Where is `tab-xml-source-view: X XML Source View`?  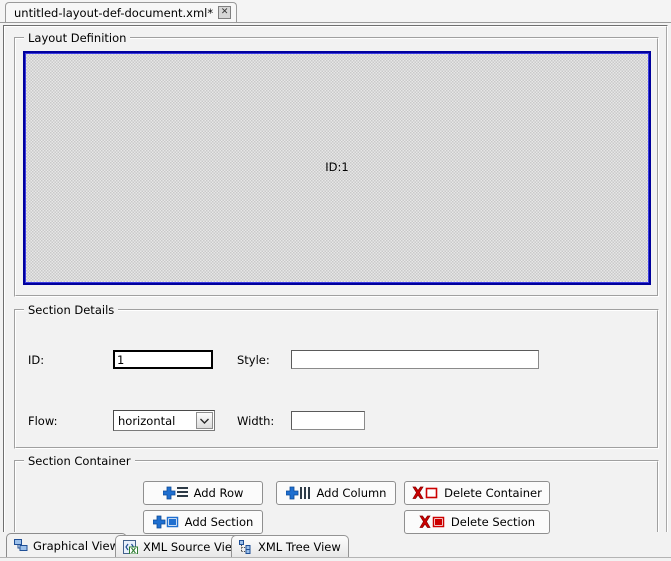
tab-xml-source-view: X XML Source View is located at coordinates (182, 546).